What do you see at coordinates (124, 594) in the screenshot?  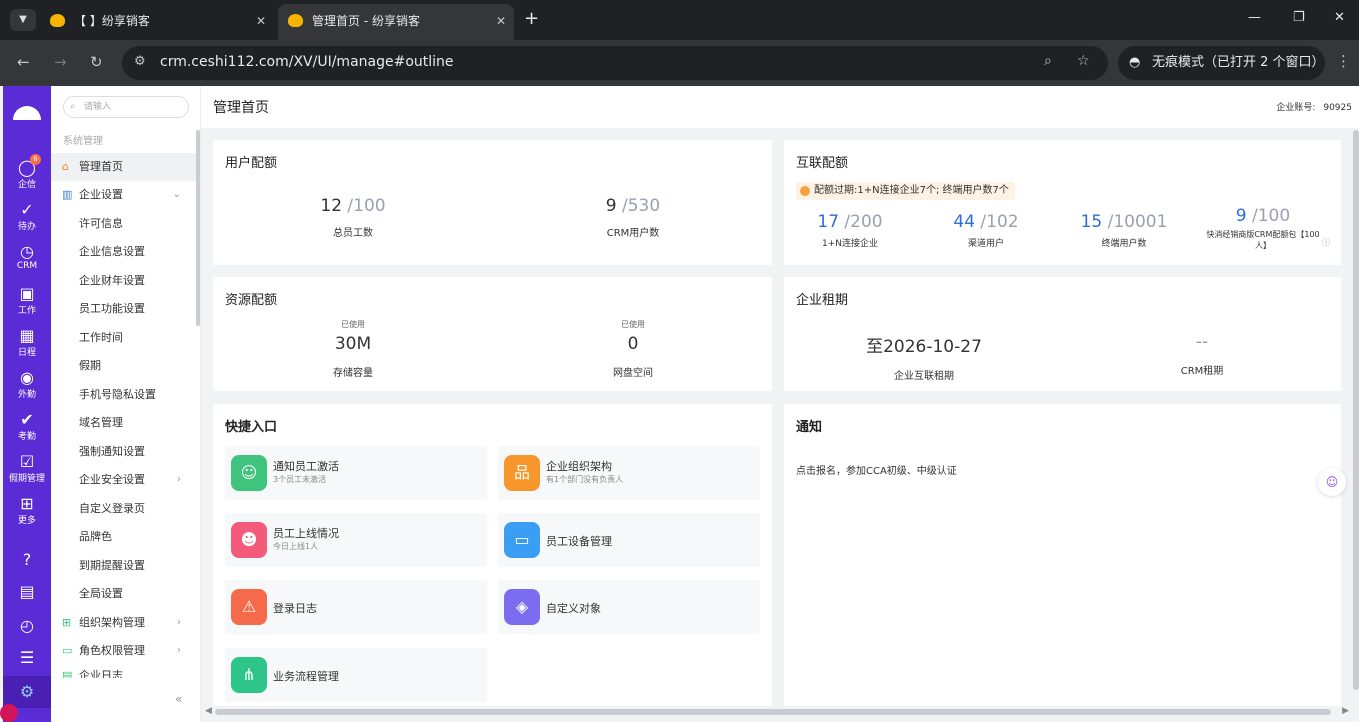 I see `sidebar-item-global-settings: 全局设置` at bounding box center [124, 594].